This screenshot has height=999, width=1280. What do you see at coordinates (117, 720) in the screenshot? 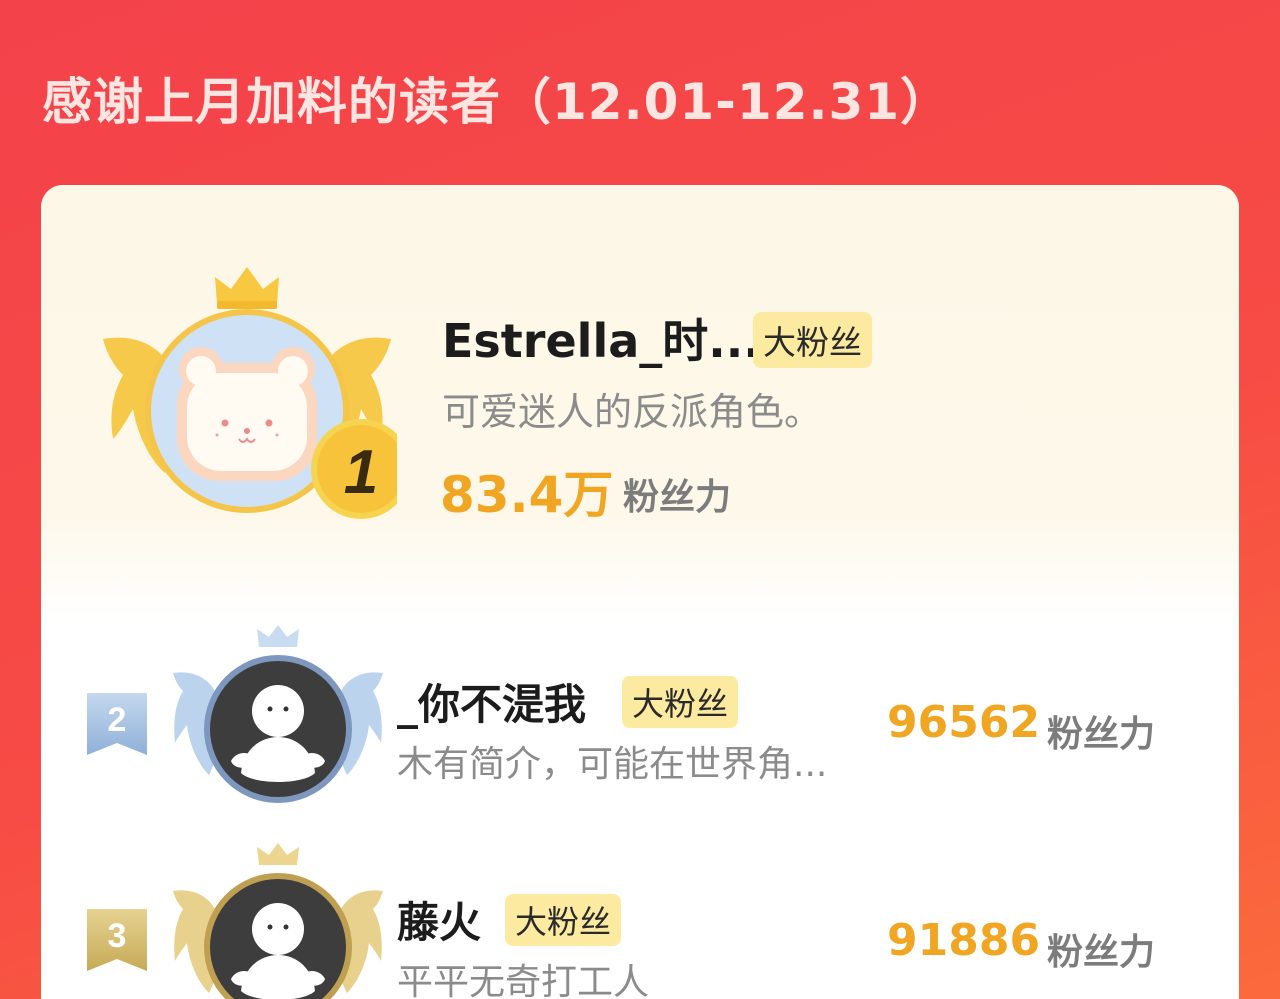
I see `rank-number: 2` at bounding box center [117, 720].